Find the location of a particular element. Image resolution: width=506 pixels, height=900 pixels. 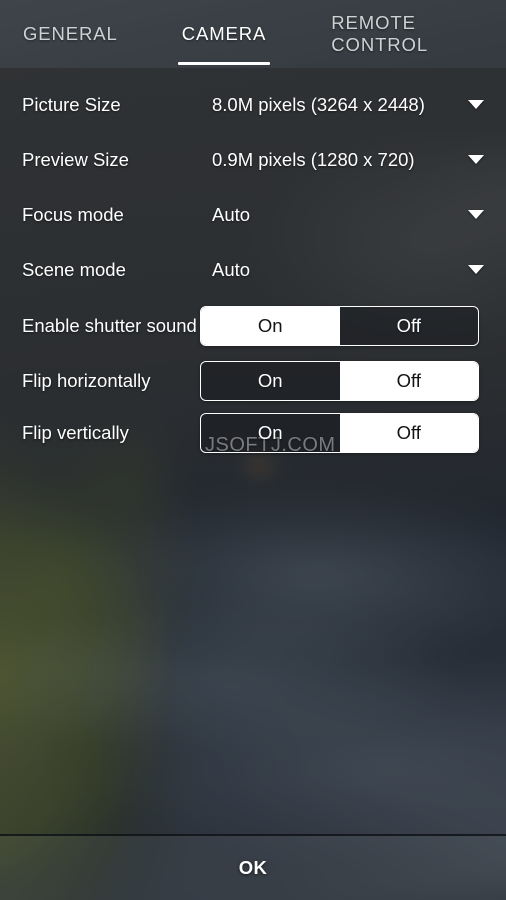

preview-size-value: 0.9M pixels (1280 x 720) is located at coordinates (313, 159).